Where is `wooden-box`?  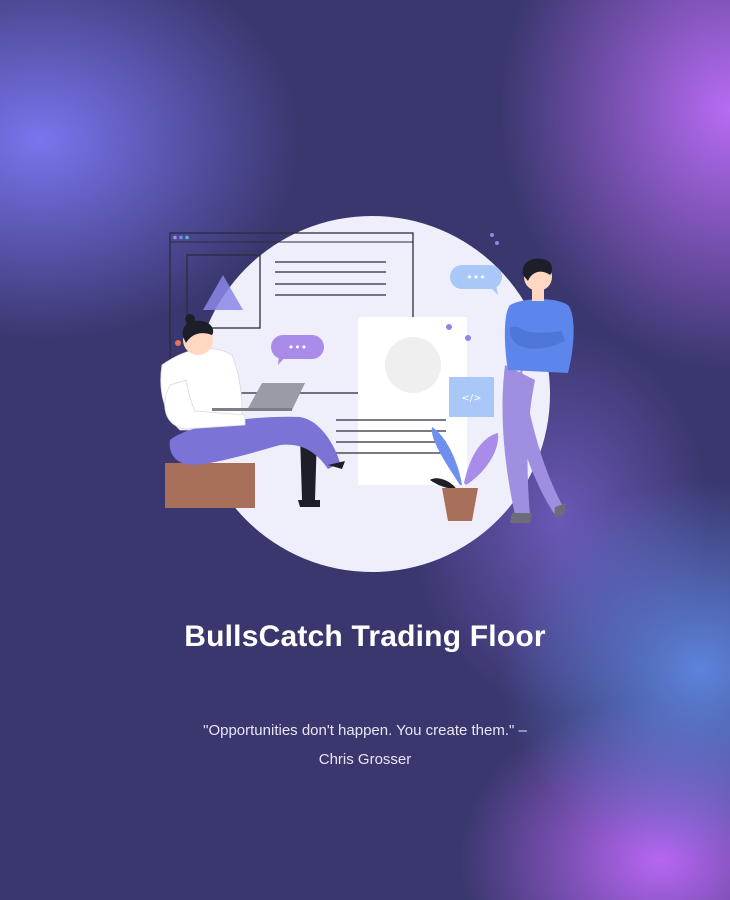 wooden-box is located at coordinates (210, 485).